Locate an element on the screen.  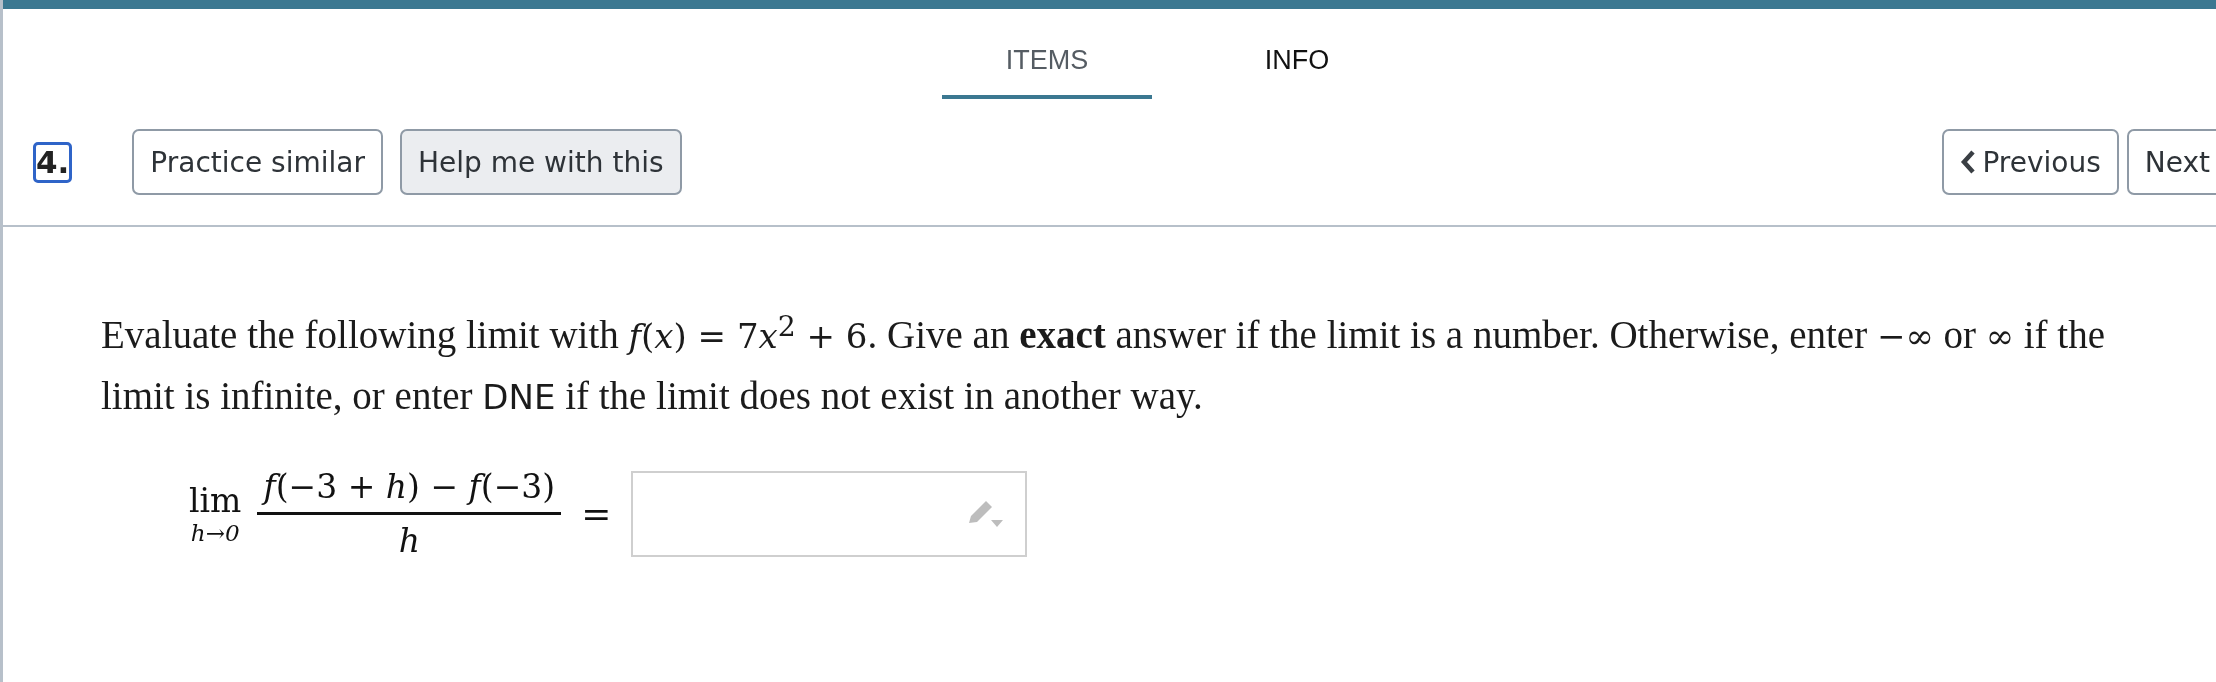
answer-field is located at coordinates (829, 513).